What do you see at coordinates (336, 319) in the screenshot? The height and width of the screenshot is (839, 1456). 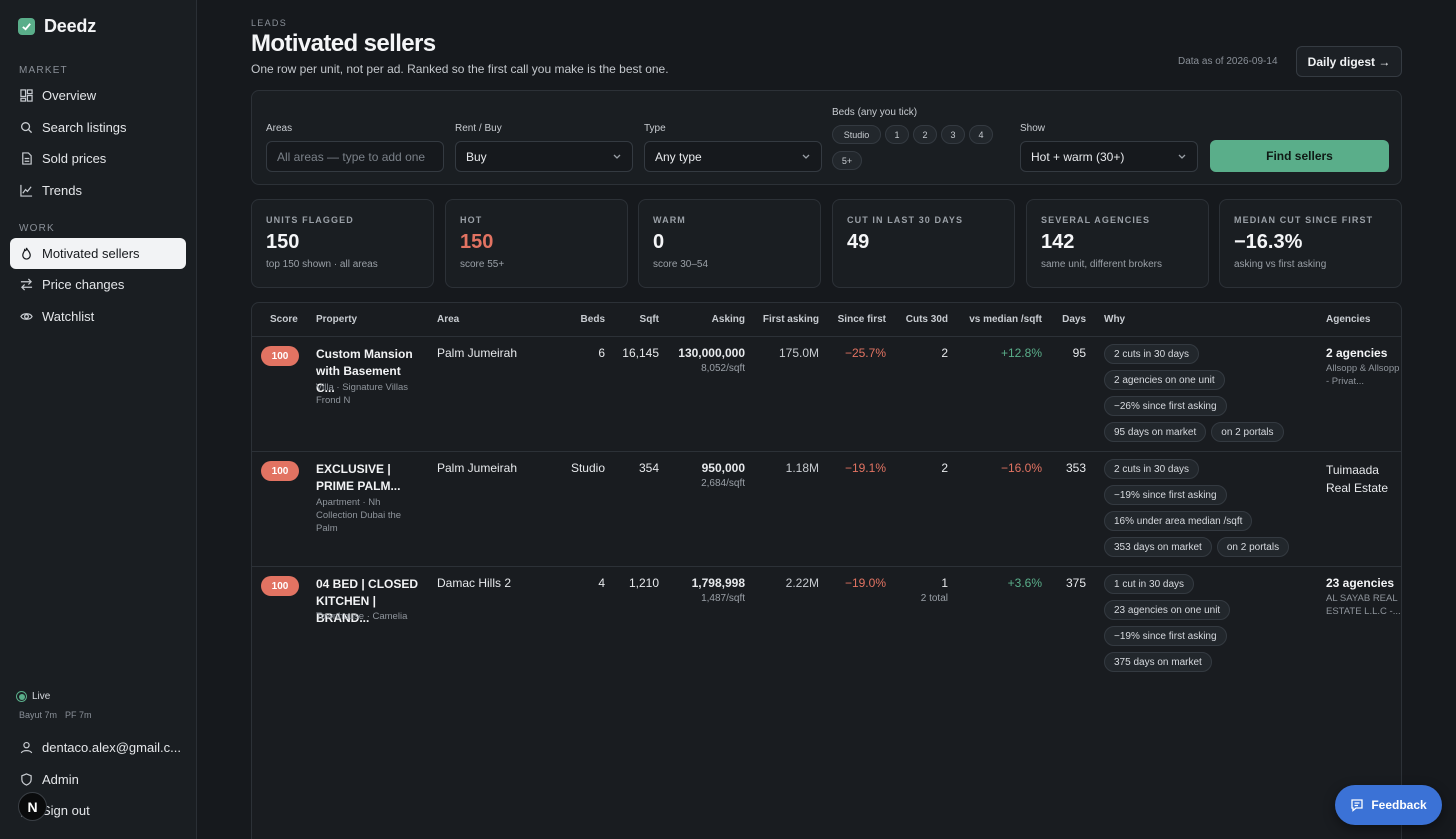 I see `col-property: Property` at bounding box center [336, 319].